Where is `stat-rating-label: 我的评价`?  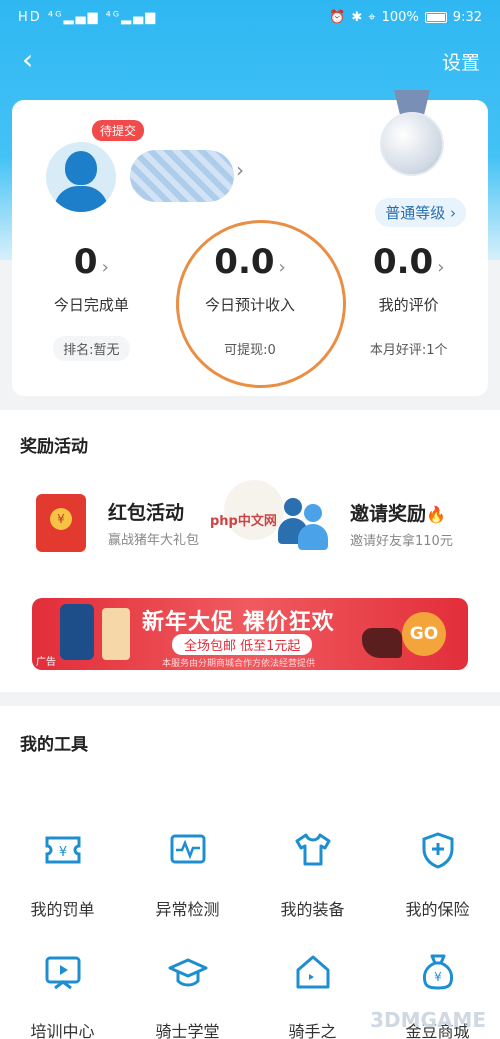
stat-rating-label: 我的评价 is located at coordinates (408, 305).